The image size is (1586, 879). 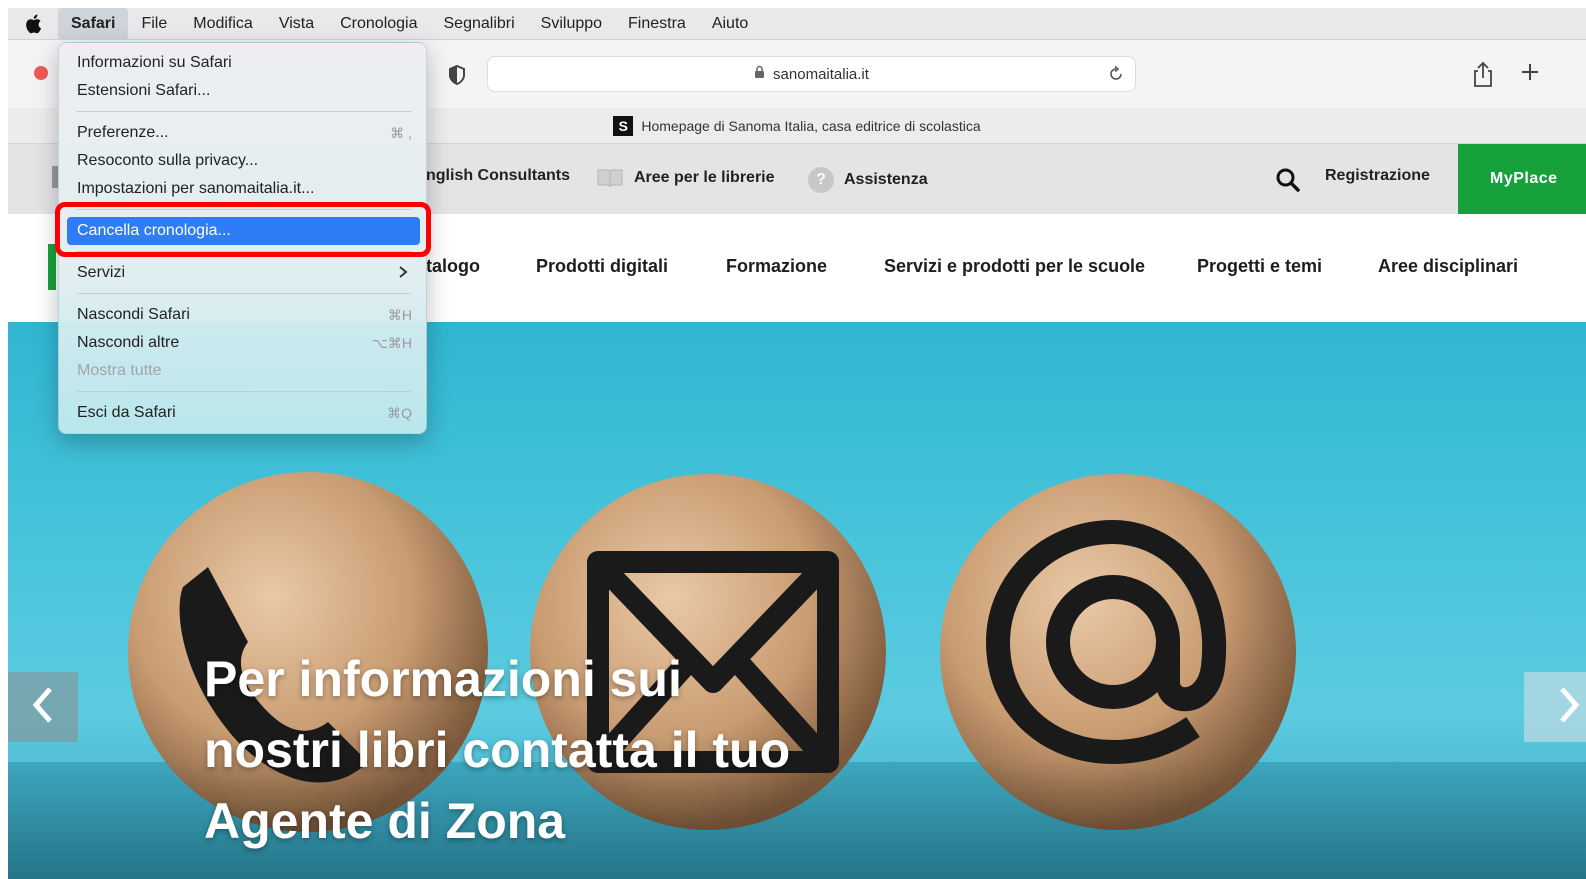 I want to click on menu-aiuto: Aiuto, so click(x=730, y=24).